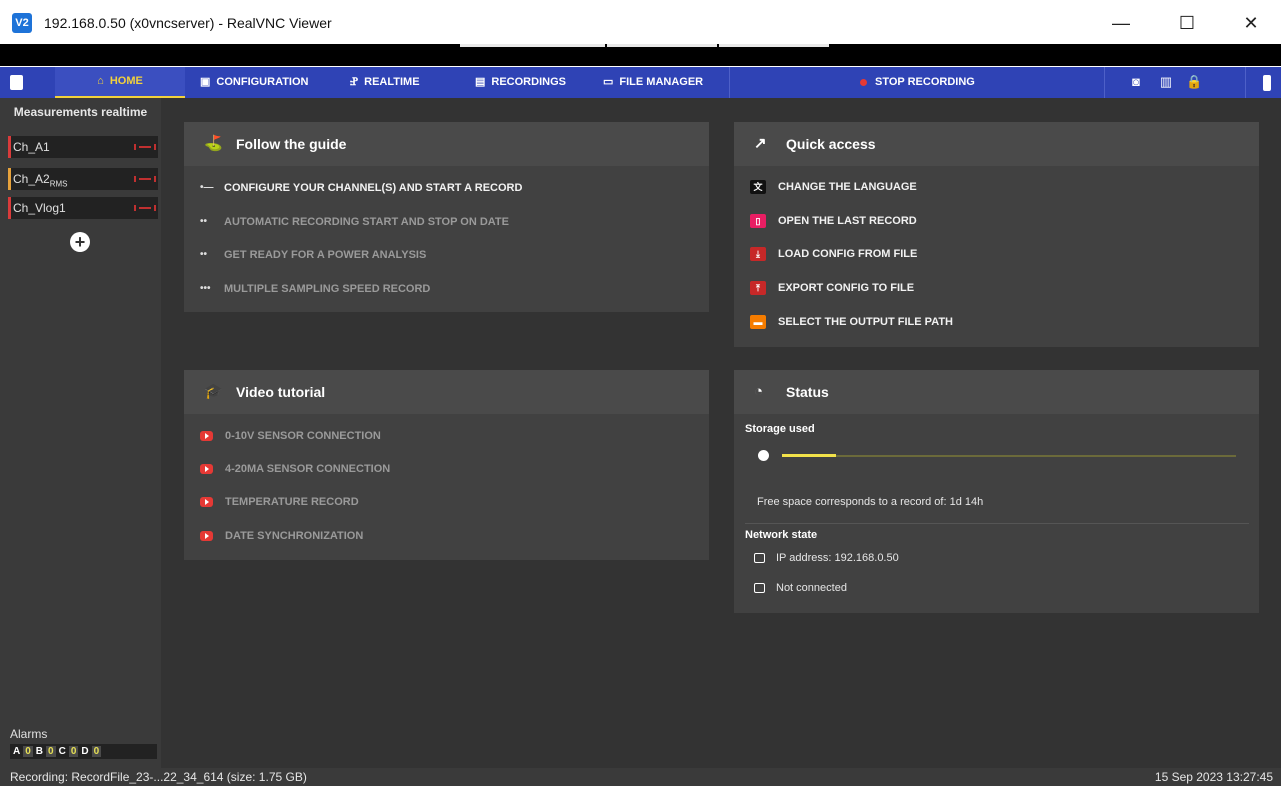 Image resolution: width=1281 pixels, height=786 pixels. What do you see at coordinates (446, 144) in the screenshot?
I see `guide-card-header: ⛳ Follow the guide` at bounding box center [446, 144].